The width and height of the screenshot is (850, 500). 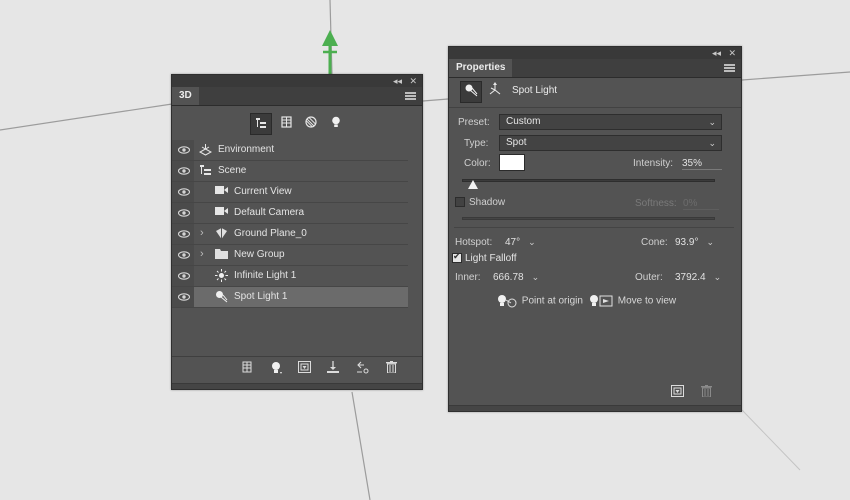 I want to click on layer-label: Default Camera, so click(x=269, y=212).